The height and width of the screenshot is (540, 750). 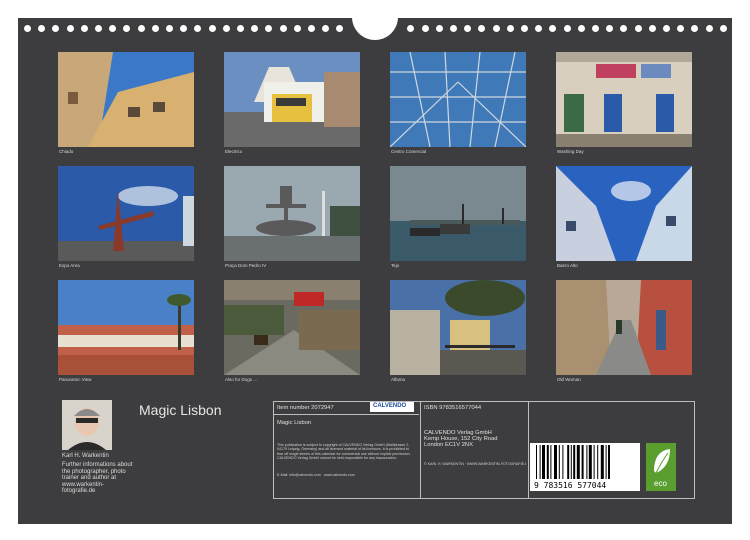 What do you see at coordinates (126, 213) in the screenshot?
I see `photo-expo-area` at bounding box center [126, 213].